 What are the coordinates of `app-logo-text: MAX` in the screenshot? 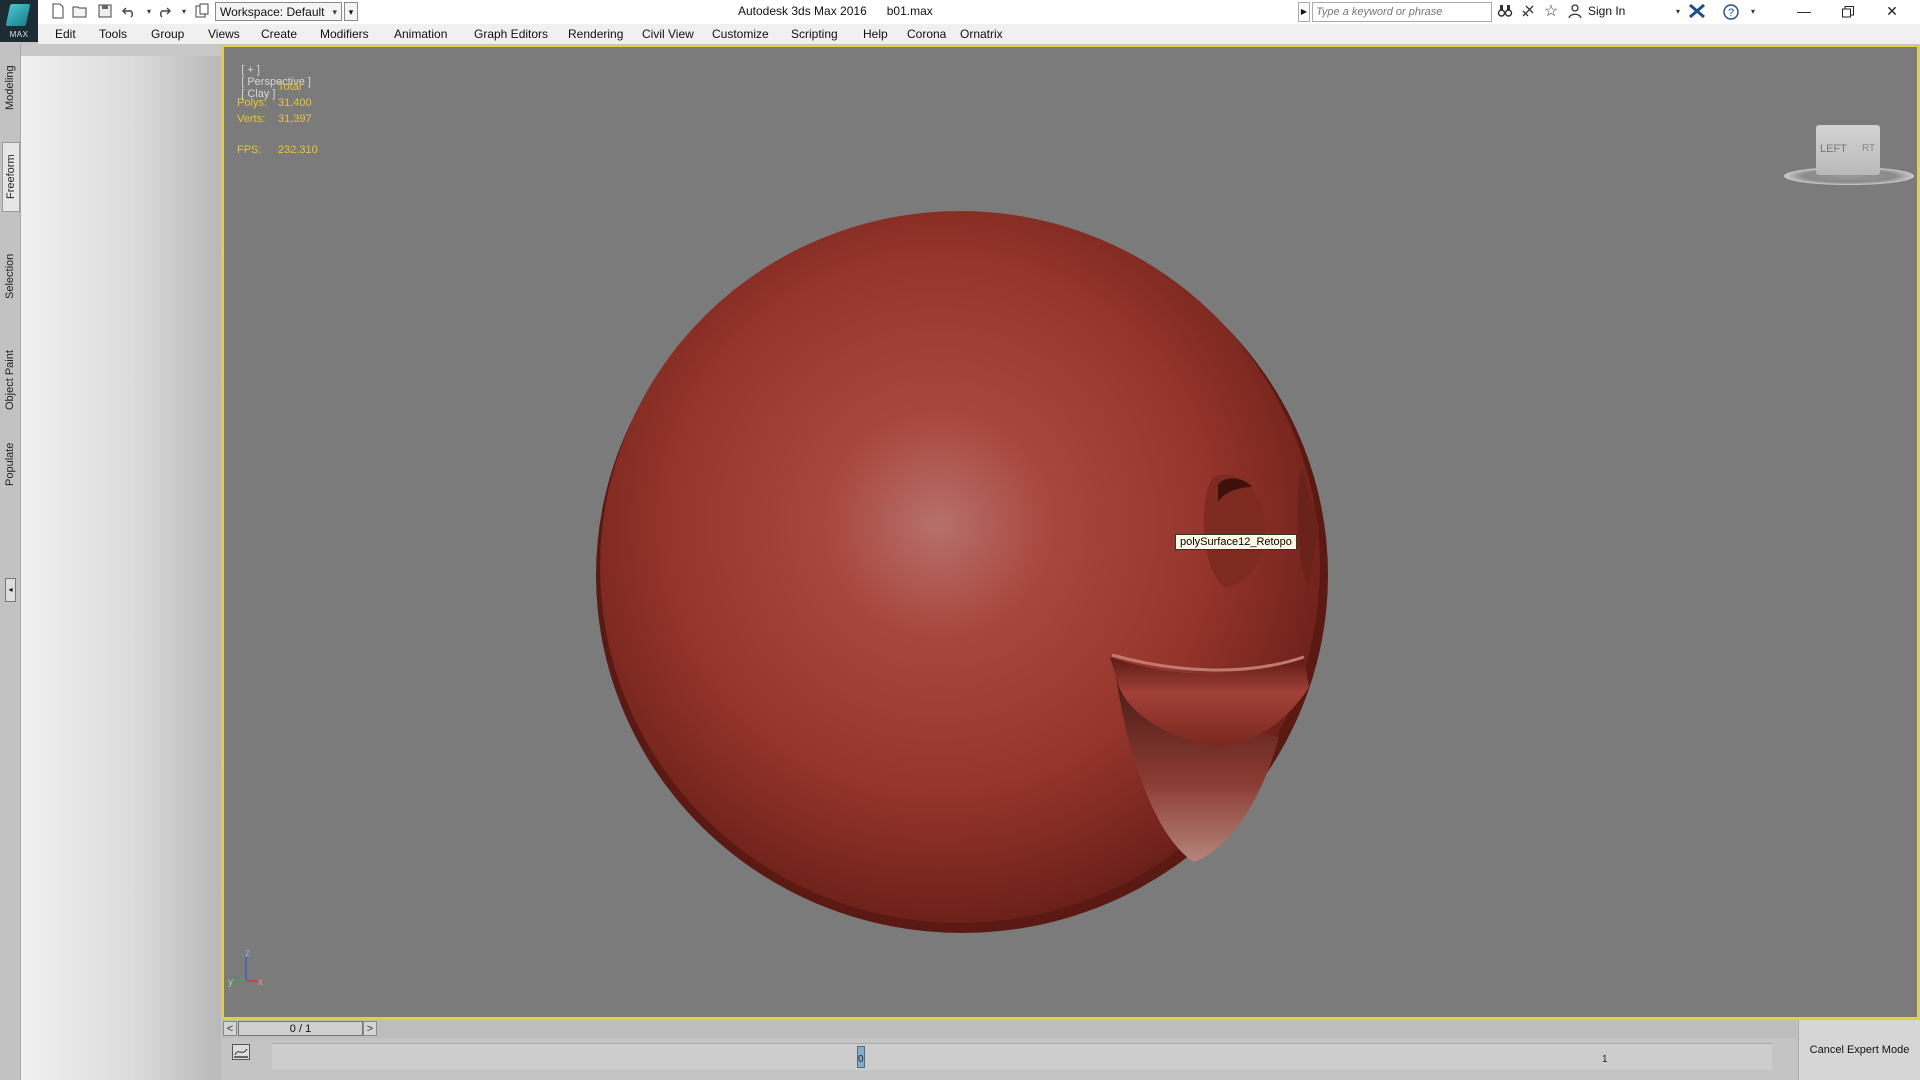 It's located at (19, 34).